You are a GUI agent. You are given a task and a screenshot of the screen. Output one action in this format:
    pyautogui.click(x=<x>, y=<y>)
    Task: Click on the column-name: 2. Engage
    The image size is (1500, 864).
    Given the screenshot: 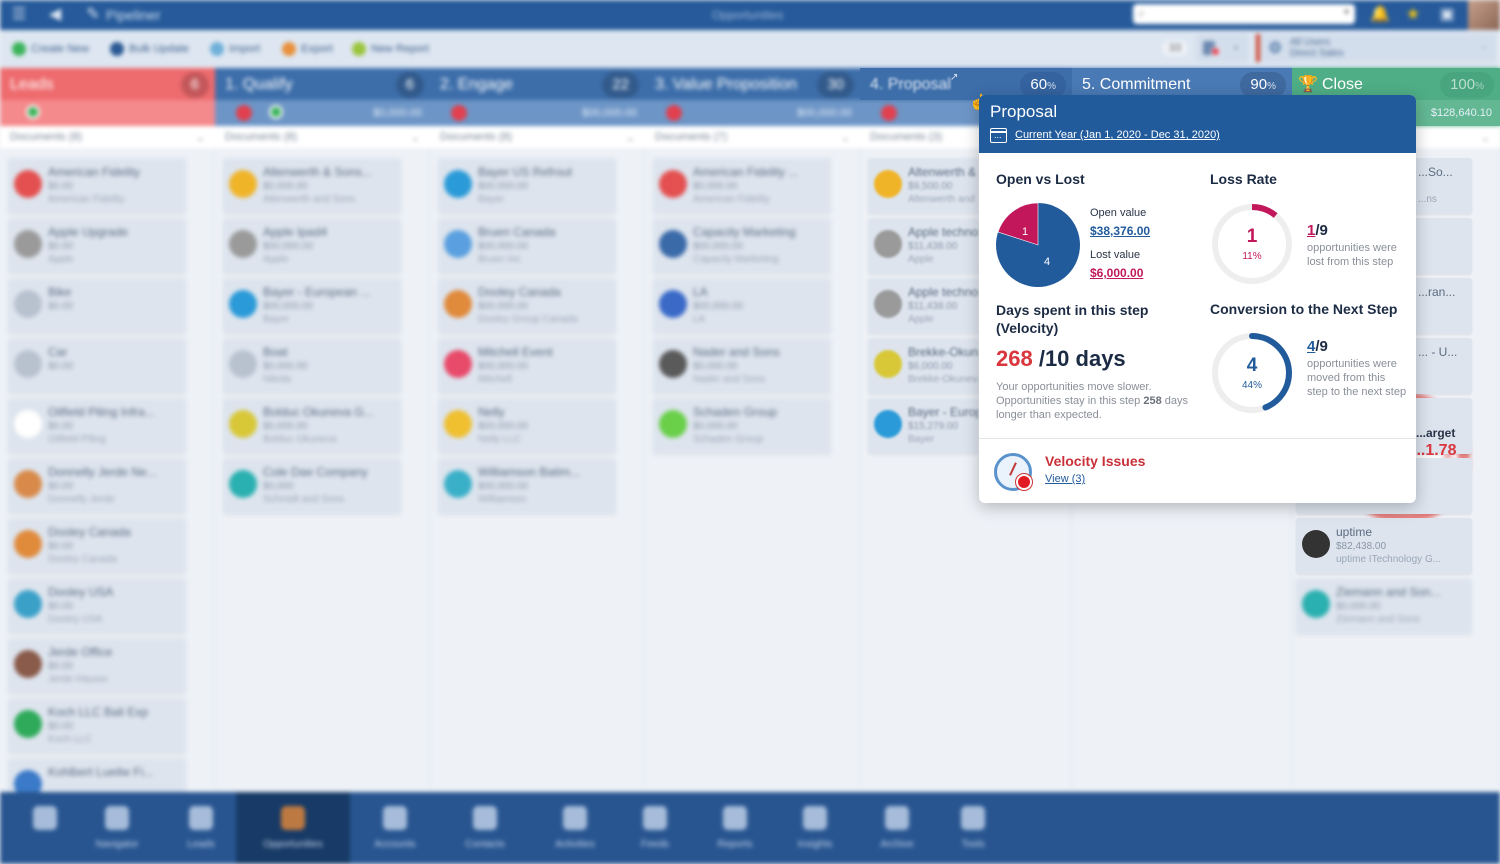 What is the action you would take?
    pyautogui.click(x=476, y=84)
    